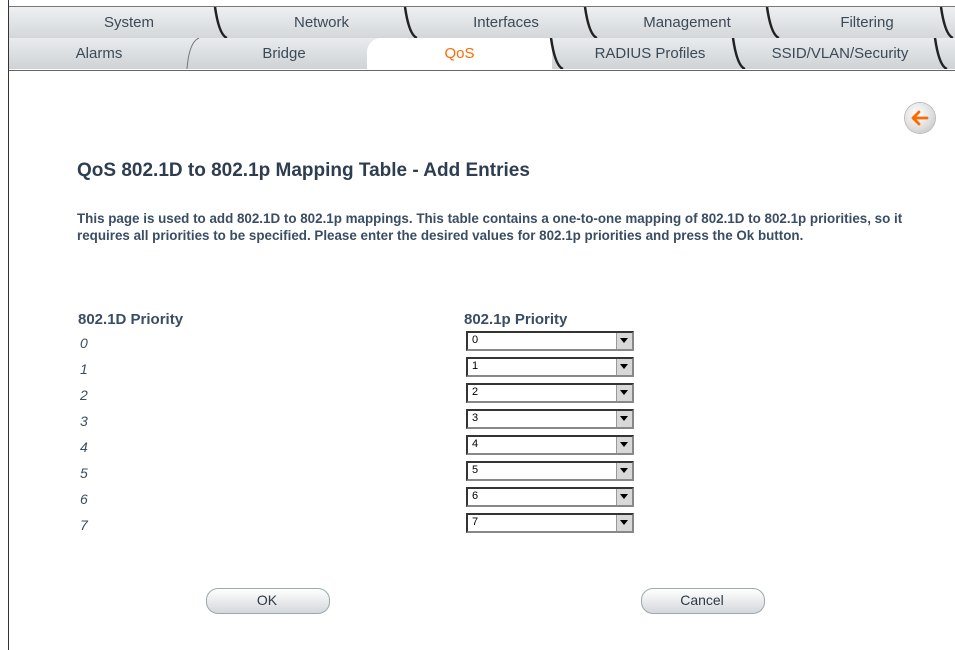 The image size is (955, 650). I want to click on tab-ssid-vlan-security: SSID/VLAN/Security, so click(840, 53).